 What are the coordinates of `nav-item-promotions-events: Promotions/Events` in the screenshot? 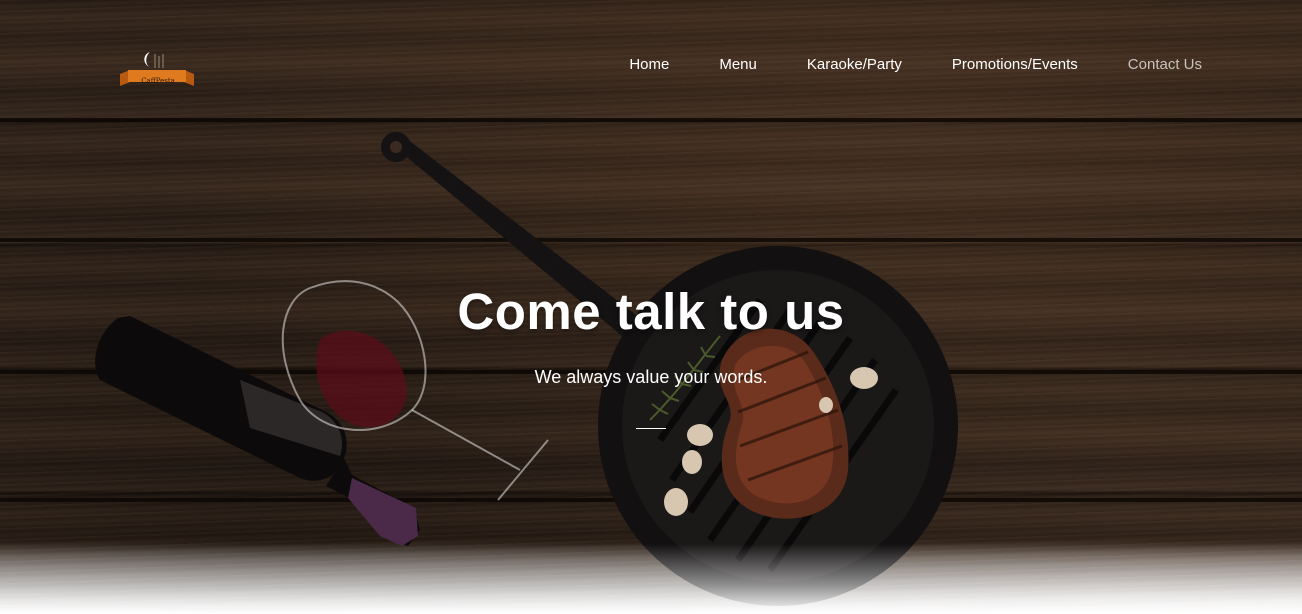 It's located at (1015, 65).